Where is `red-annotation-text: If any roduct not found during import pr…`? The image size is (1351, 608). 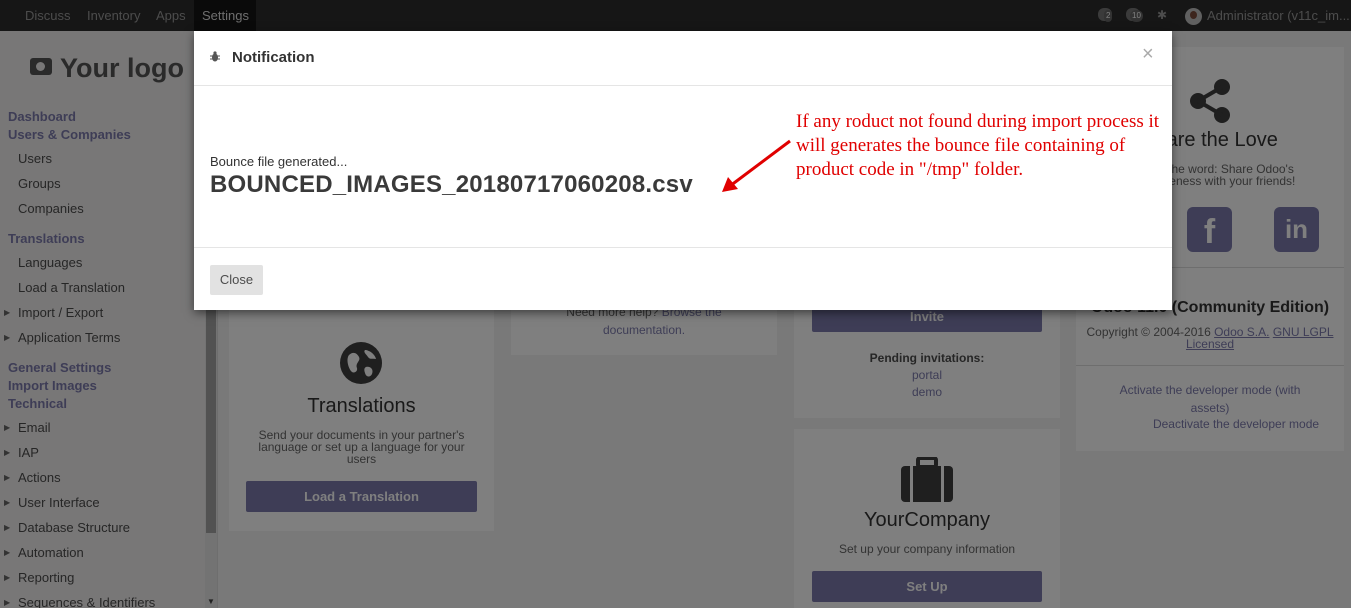
red-annotation-text: If any roduct not found during import pr… is located at coordinates (978, 145).